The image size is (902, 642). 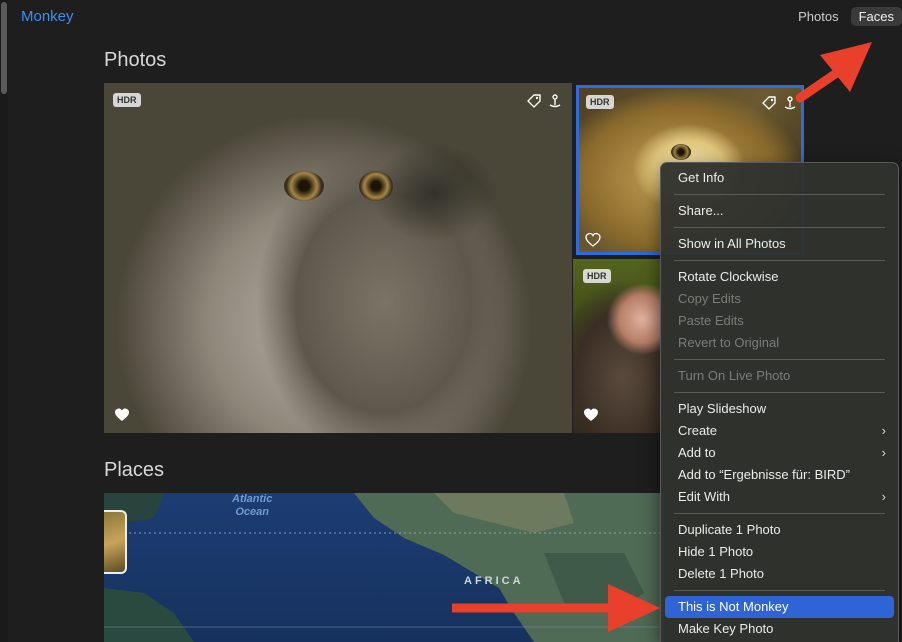 I want to click on menu-item-duplicate-1-photo: Duplicate 1 Photo, so click(x=779, y=530).